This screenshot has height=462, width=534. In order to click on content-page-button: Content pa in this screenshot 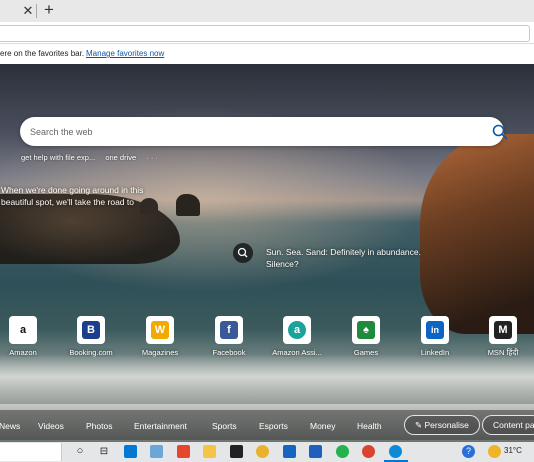, I will do `click(508, 425)`.